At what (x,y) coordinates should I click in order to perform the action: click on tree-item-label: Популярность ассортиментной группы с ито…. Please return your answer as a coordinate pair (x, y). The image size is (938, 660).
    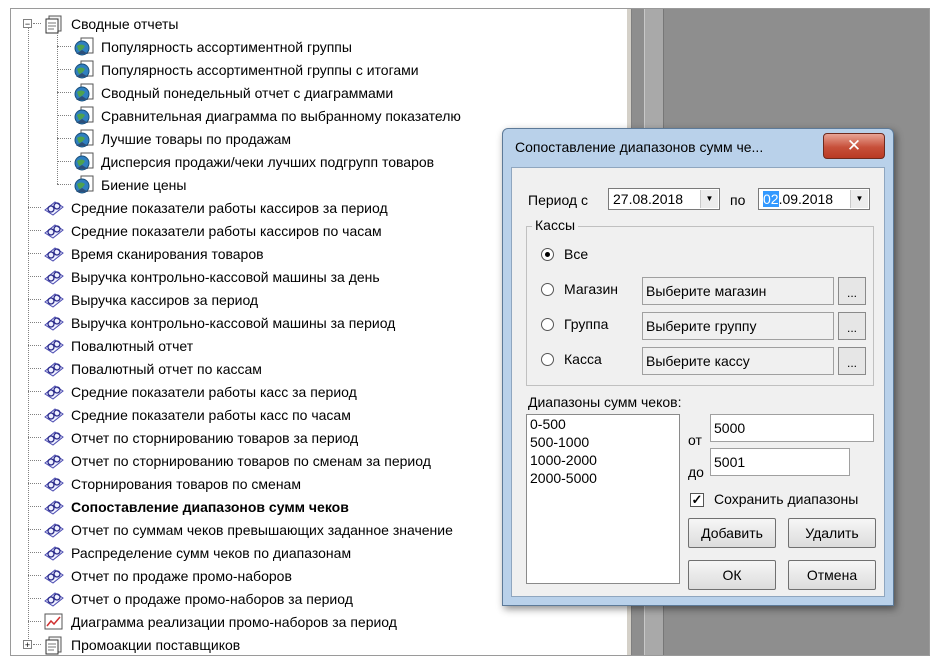
    Looking at the image, I should click on (260, 69).